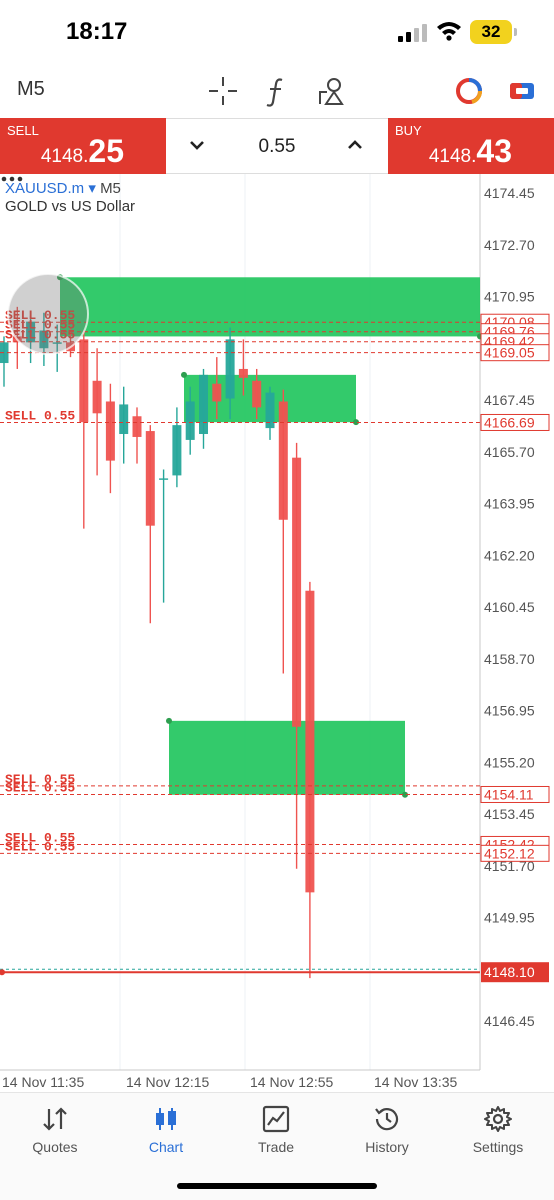  Describe the element at coordinates (223, 91) in the screenshot. I see `crosshair-icon` at that location.